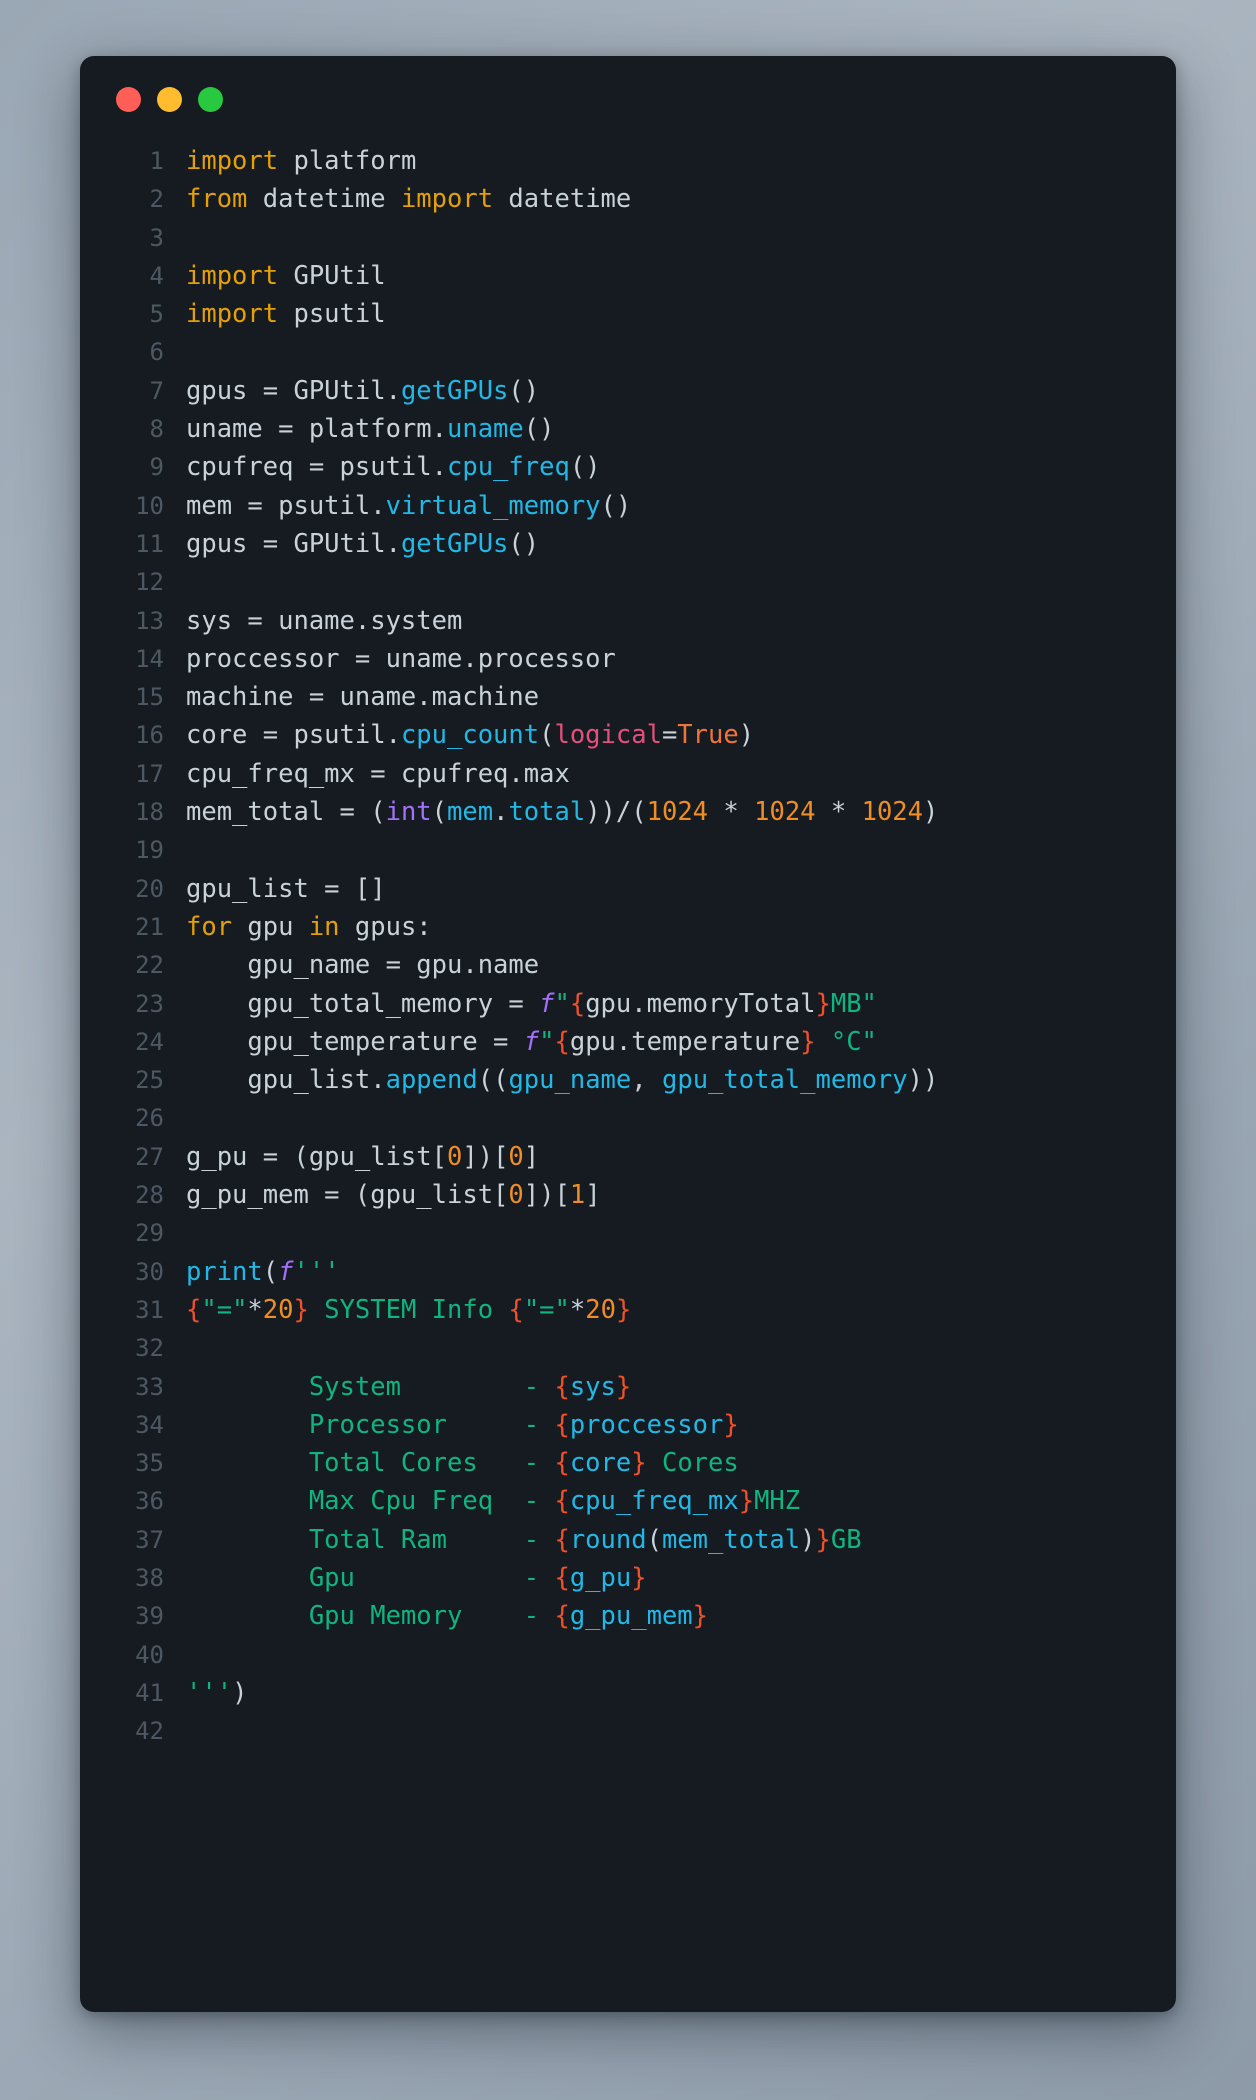 This screenshot has height=2100, width=1256. I want to click on code-token: gpus = GPUtil., so click(293, 543).